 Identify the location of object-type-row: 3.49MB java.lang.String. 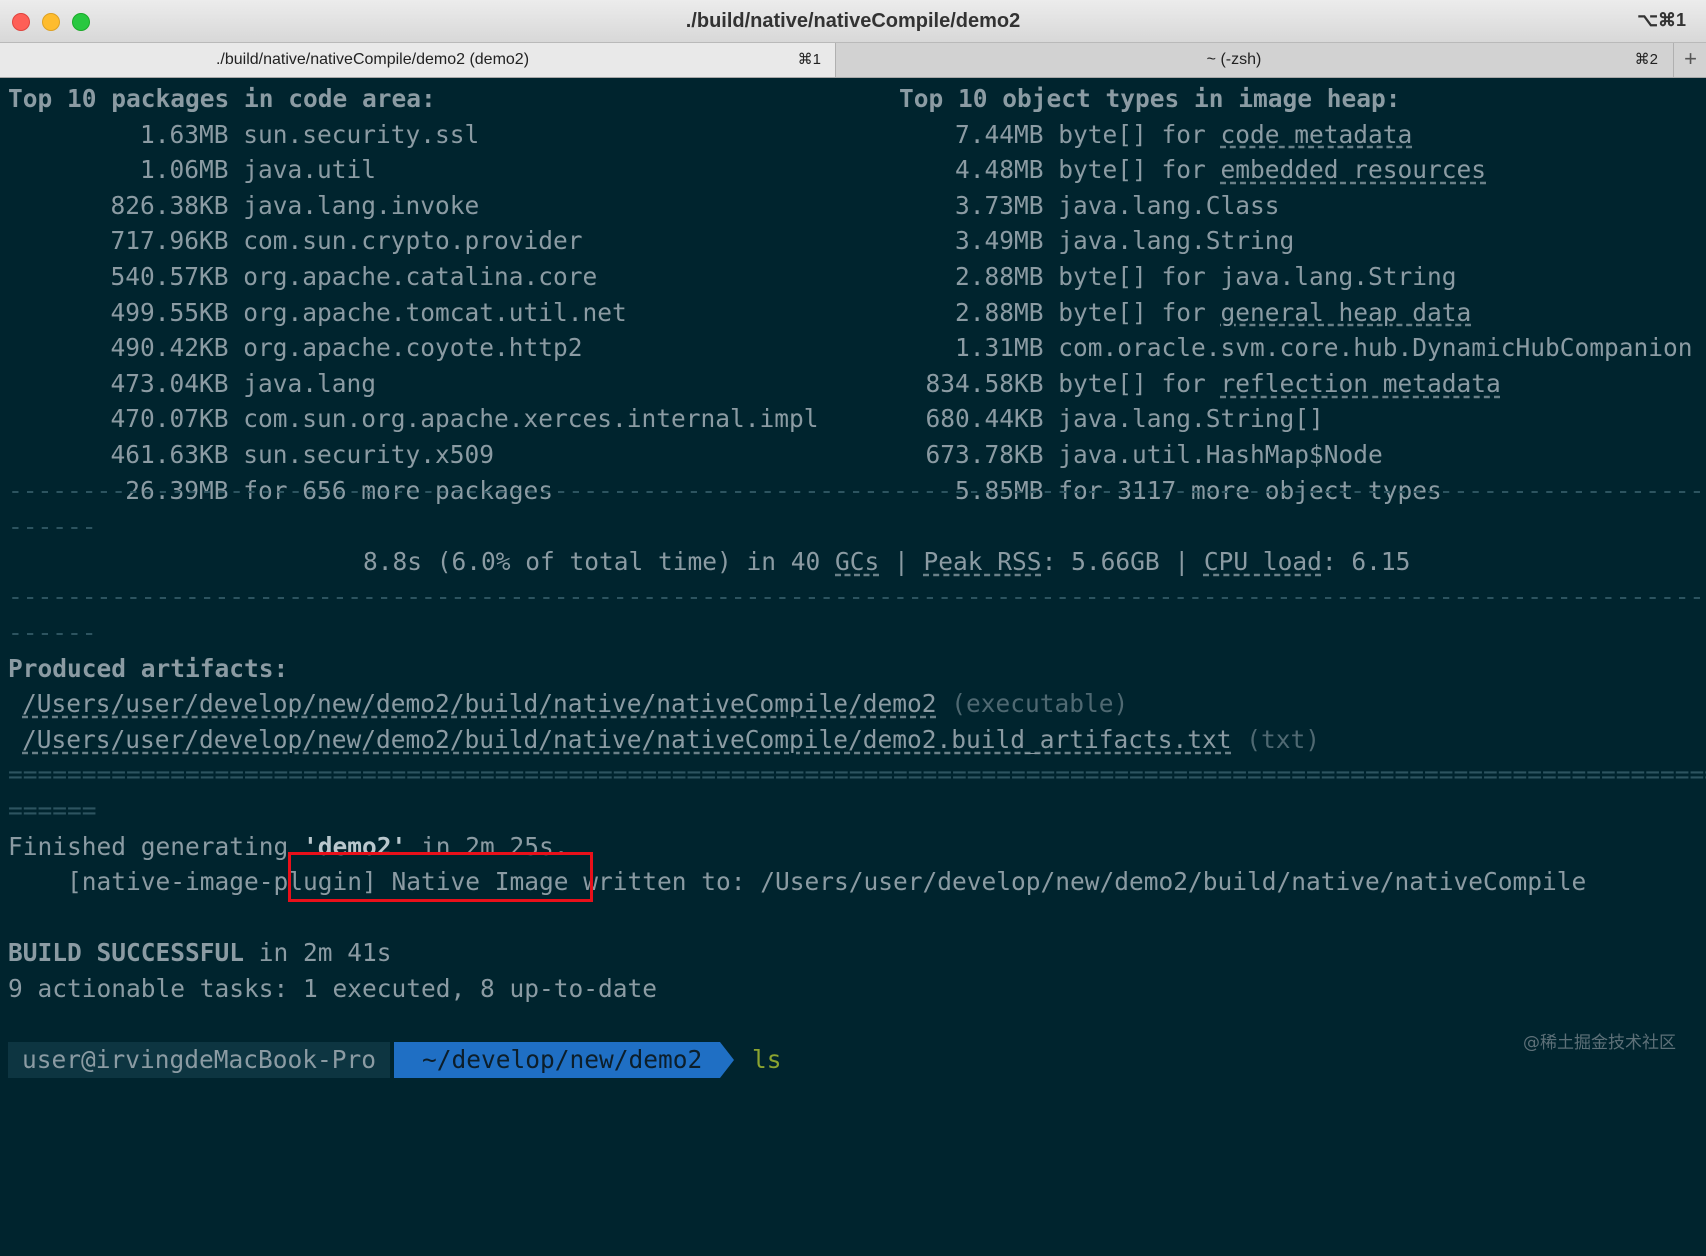
(1058, 241).